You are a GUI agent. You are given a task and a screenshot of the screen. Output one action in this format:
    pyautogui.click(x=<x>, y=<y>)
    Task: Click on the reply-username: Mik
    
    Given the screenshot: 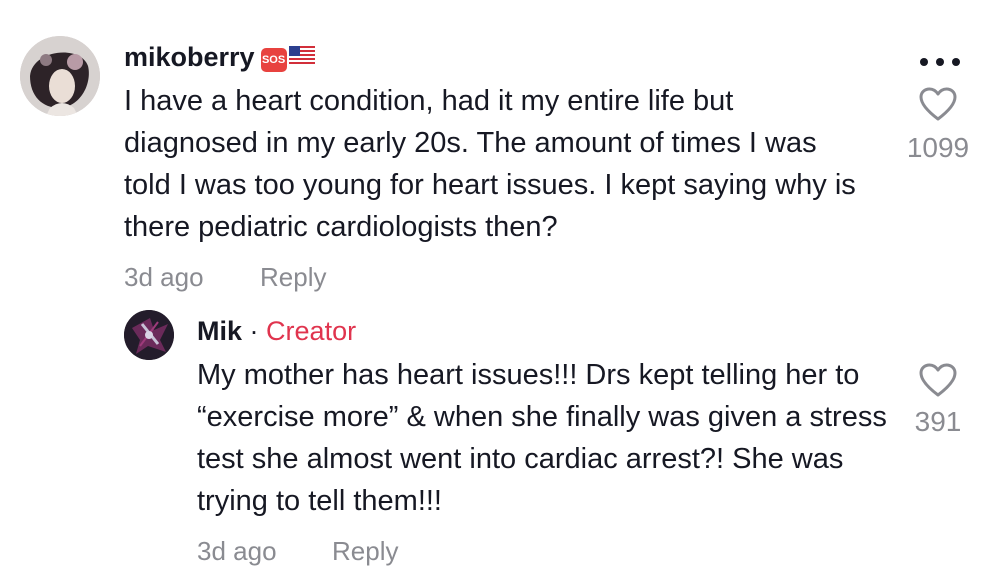 What is the action you would take?
    pyautogui.click(x=219, y=331)
    